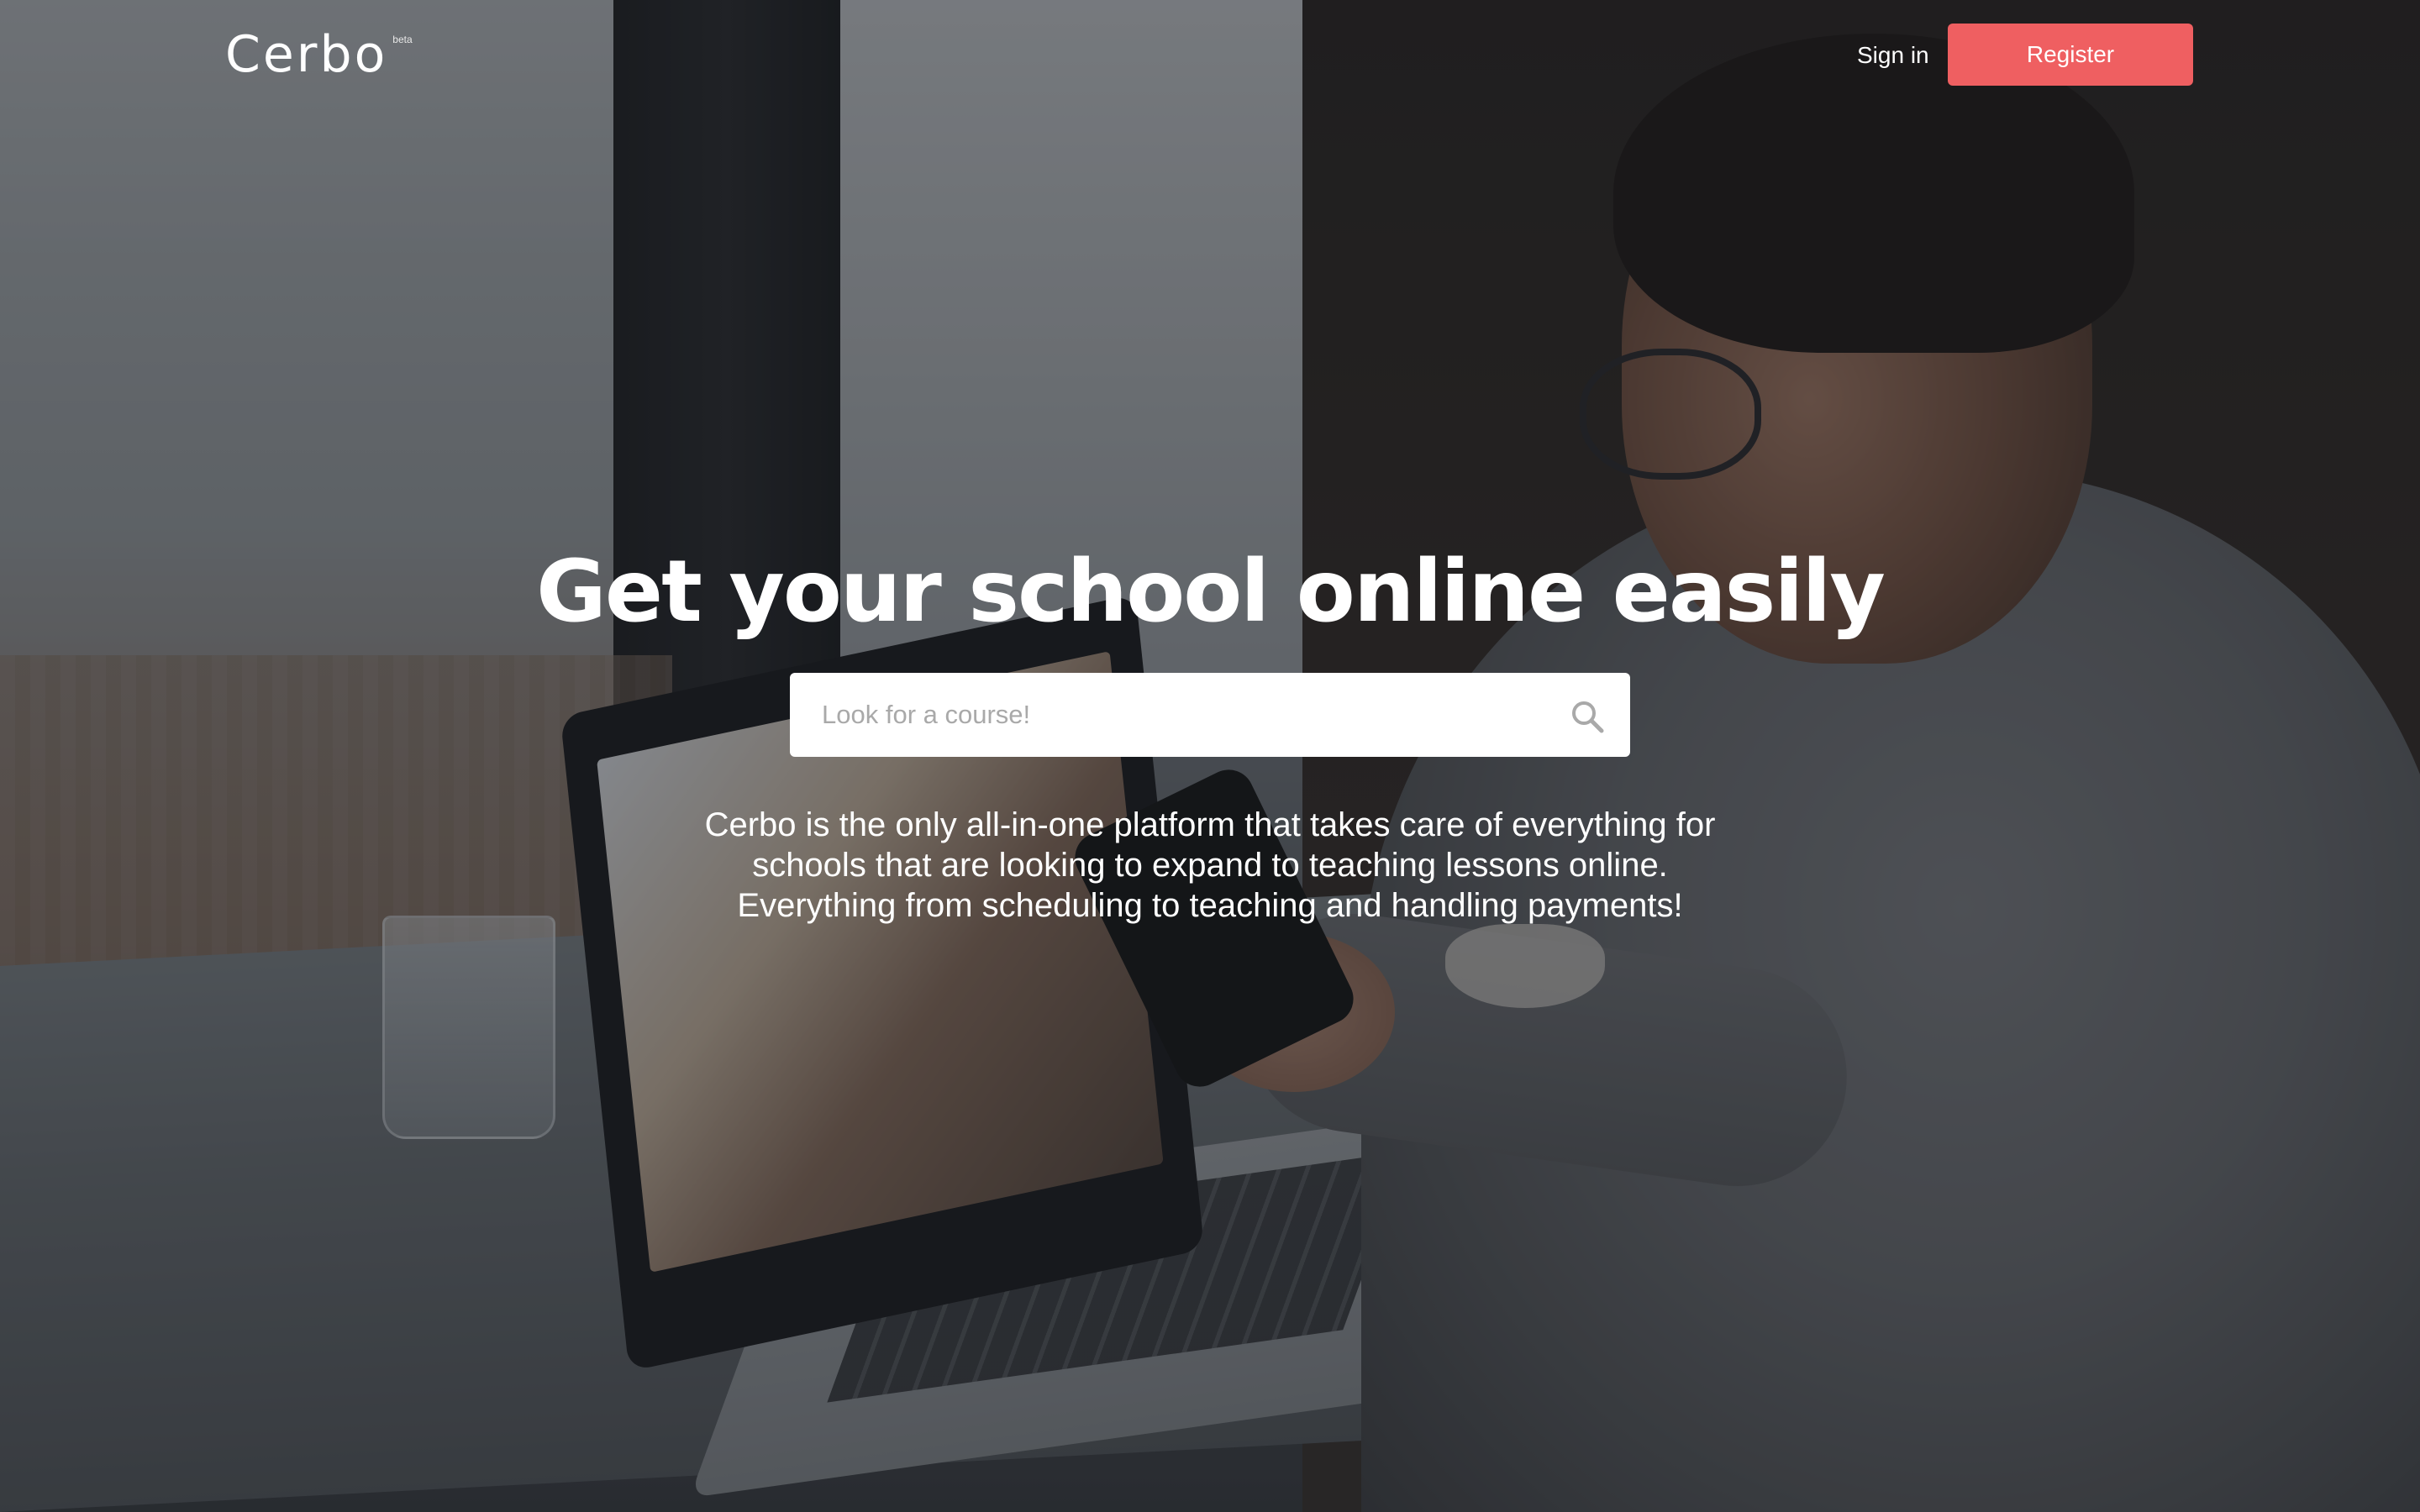  I want to click on top-navbar: Cerbo beta Sign in Register, so click(1210, 54).